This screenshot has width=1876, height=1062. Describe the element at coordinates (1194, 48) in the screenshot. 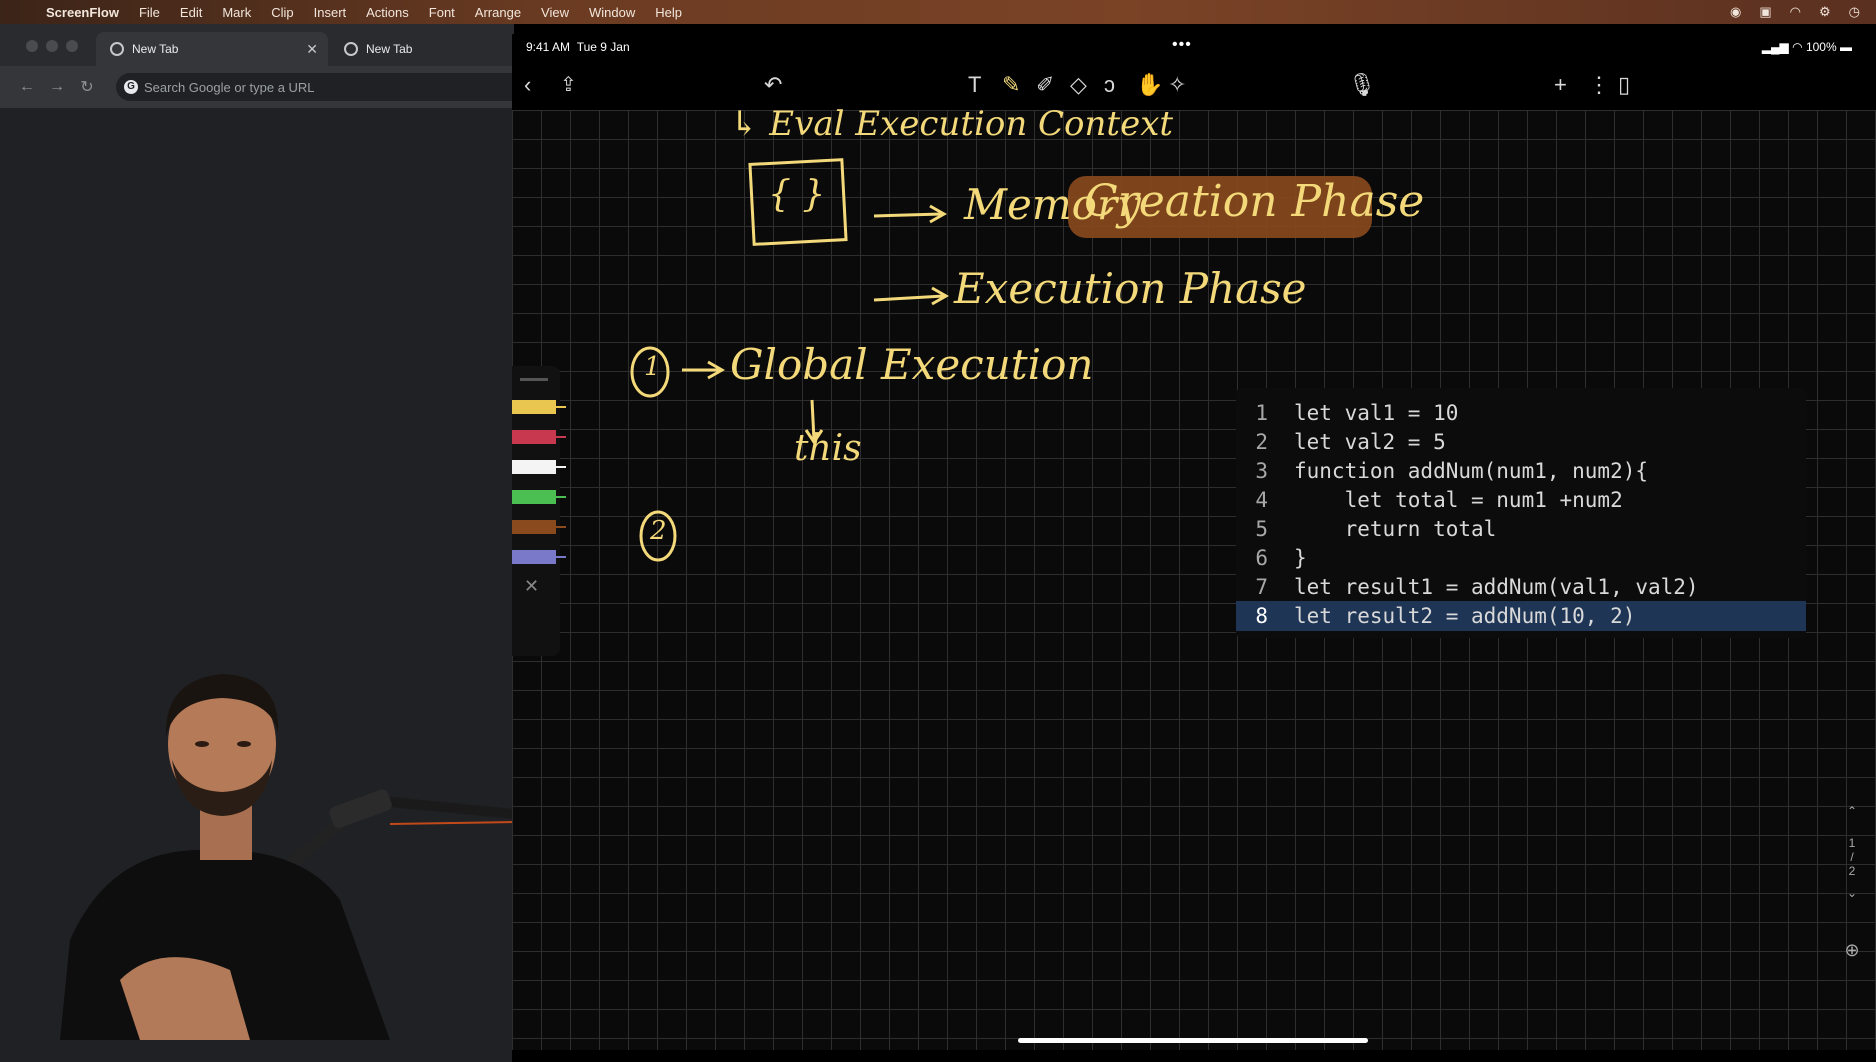

I see `ipad-status-bar: 9:41 AM Tue 9 Jan ••• ▂▄▆ ◠ 100% ▬` at that location.